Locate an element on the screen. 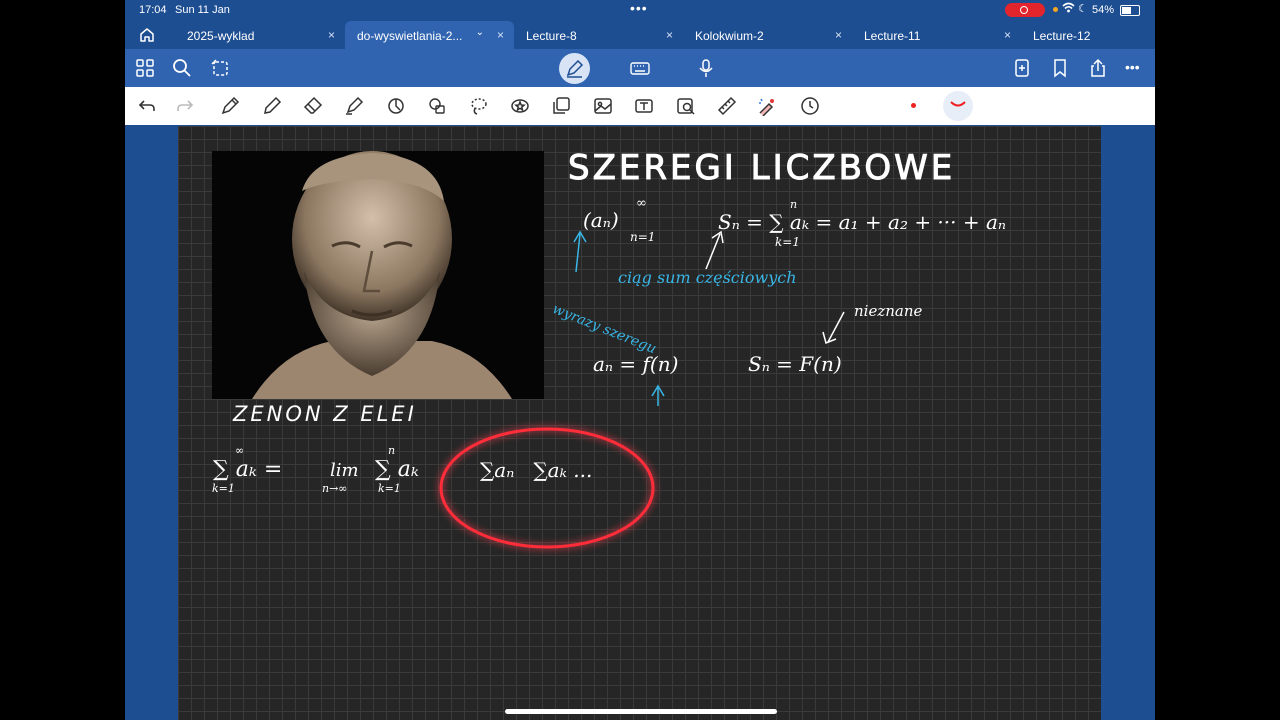 The width and height of the screenshot is (1280, 720). ruler-tool-icon is located at coordinates (727, 106).